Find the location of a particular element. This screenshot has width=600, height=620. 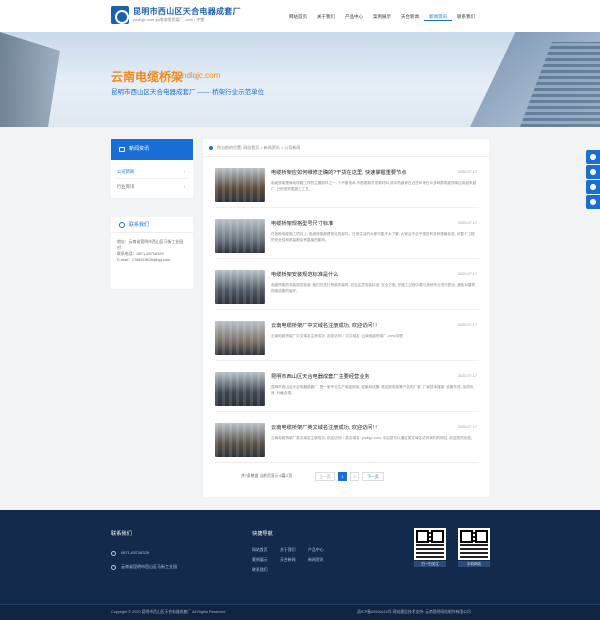

nav-contact: 联系我们 is located at coordinates (466, 16).